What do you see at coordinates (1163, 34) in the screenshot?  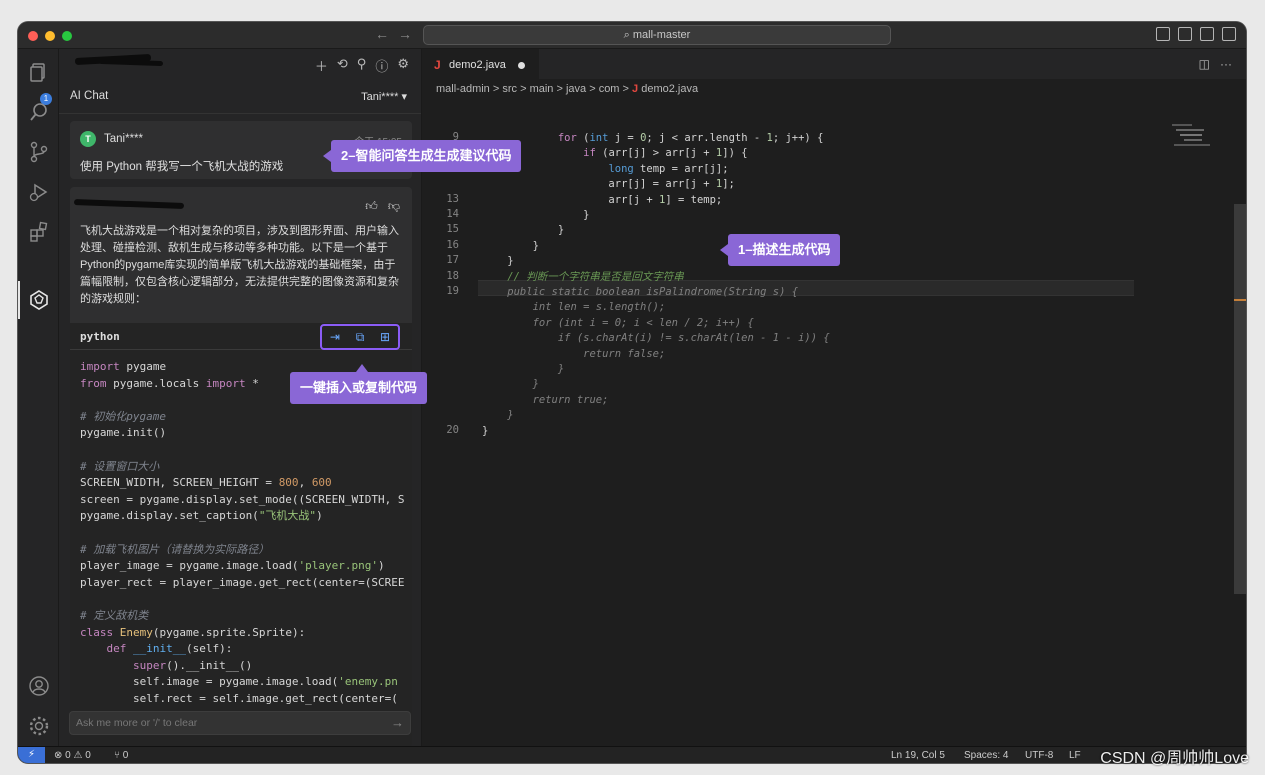 I see `toggle-sidebar-icon` at bounding box center [1163, 34].